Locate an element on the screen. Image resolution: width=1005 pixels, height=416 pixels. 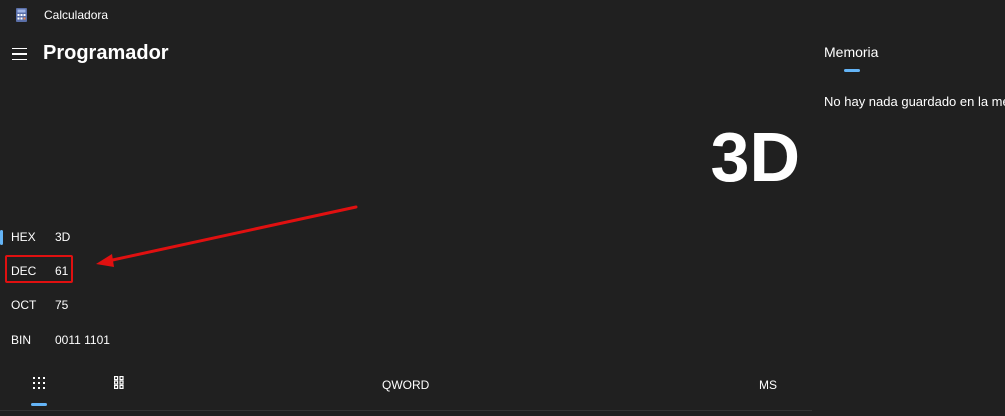
bottom-toolbar: QWORD MS is located at coordinates (406, 389).